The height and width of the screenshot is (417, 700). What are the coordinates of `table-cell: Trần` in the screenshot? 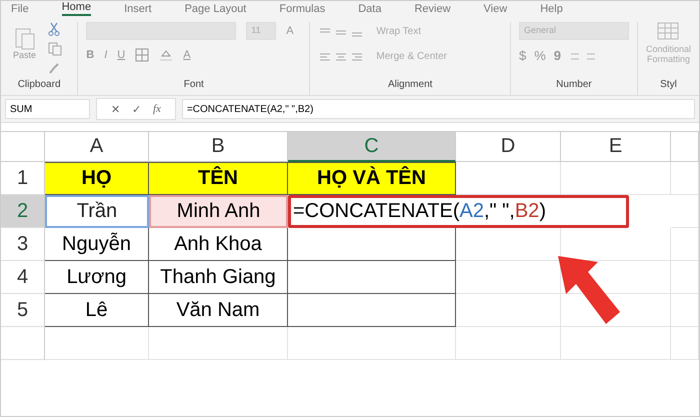 It's located at (97, 211).